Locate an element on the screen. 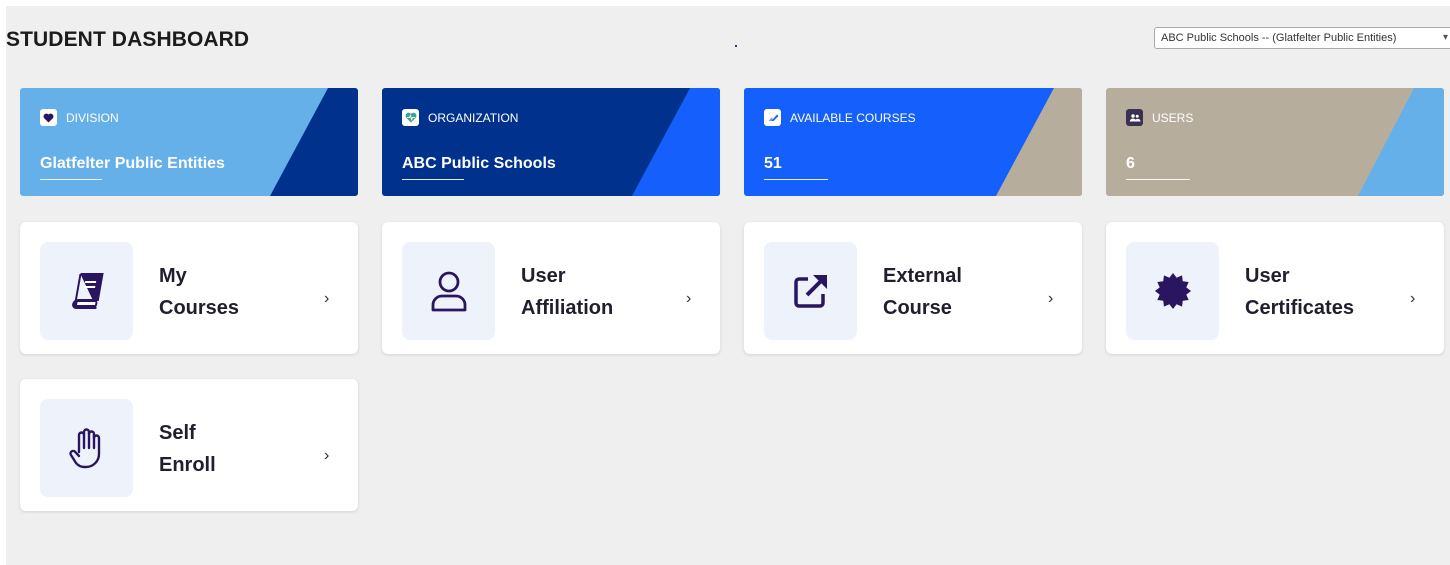  book-icon is located at coordinates (87, 291).